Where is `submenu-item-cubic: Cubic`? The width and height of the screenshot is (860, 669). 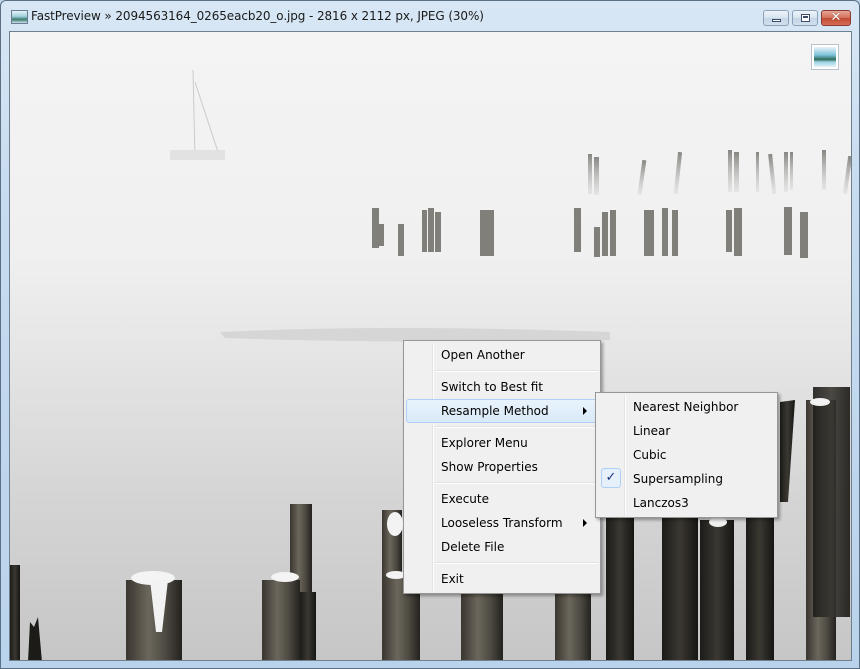
submenu-item-cubic: Cubic is located at coordinates (686, 455).